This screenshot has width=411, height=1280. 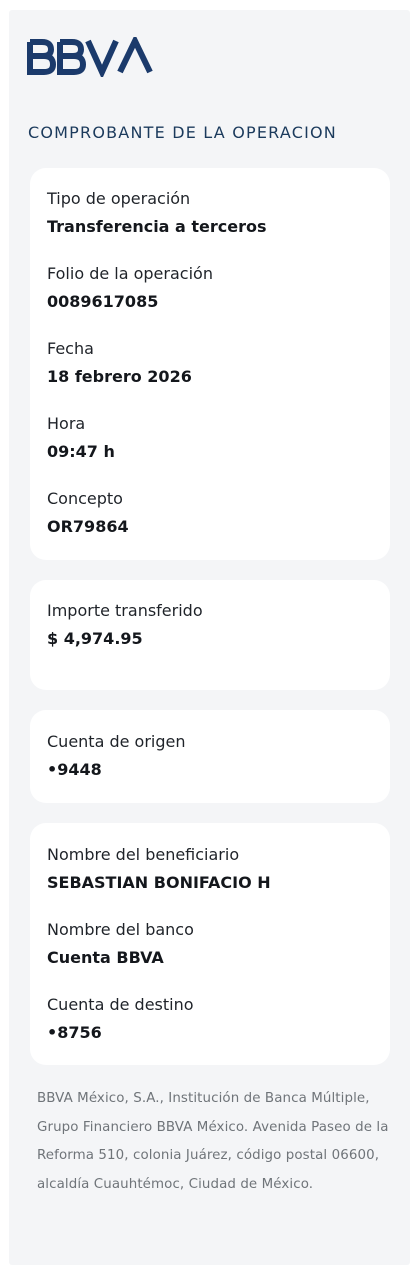 What do you see at coordinates (66, 423) in the screenshot?
I see `hora-label: Hora` at bounding box center [66, 423].